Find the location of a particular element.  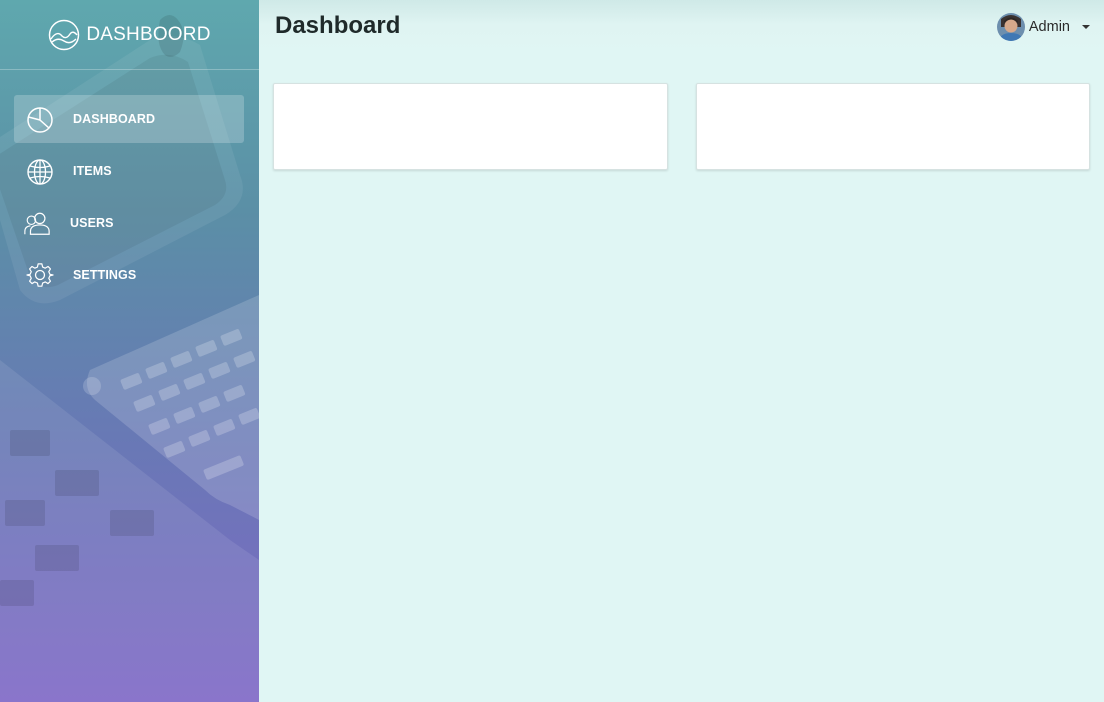

sidebar-item-settings: SETTINGS is located at coordinates (129, 275).